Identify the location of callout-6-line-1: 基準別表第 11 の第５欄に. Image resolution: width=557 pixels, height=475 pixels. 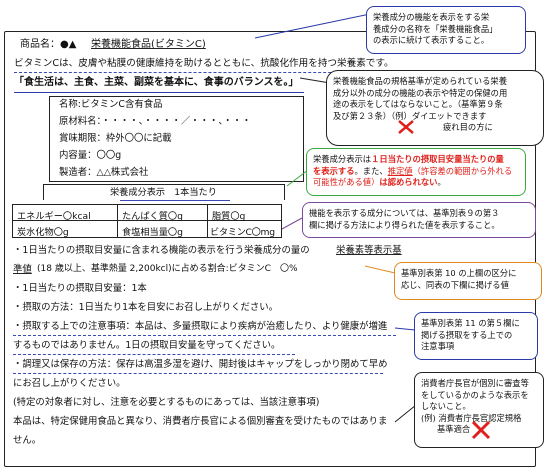
(470, 323).